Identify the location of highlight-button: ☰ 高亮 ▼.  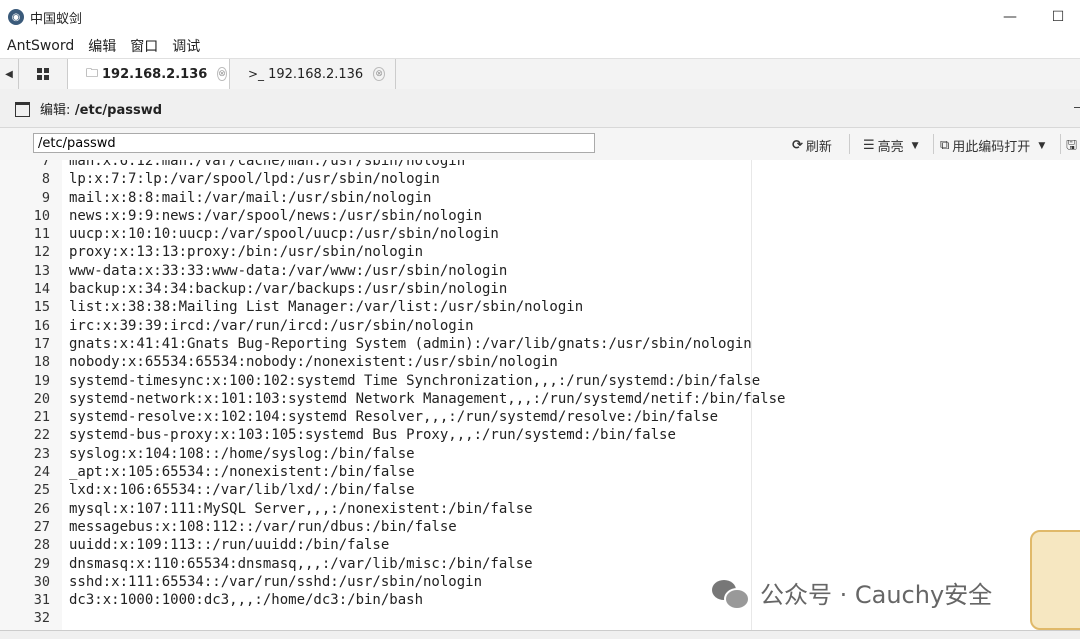
(891, 145).